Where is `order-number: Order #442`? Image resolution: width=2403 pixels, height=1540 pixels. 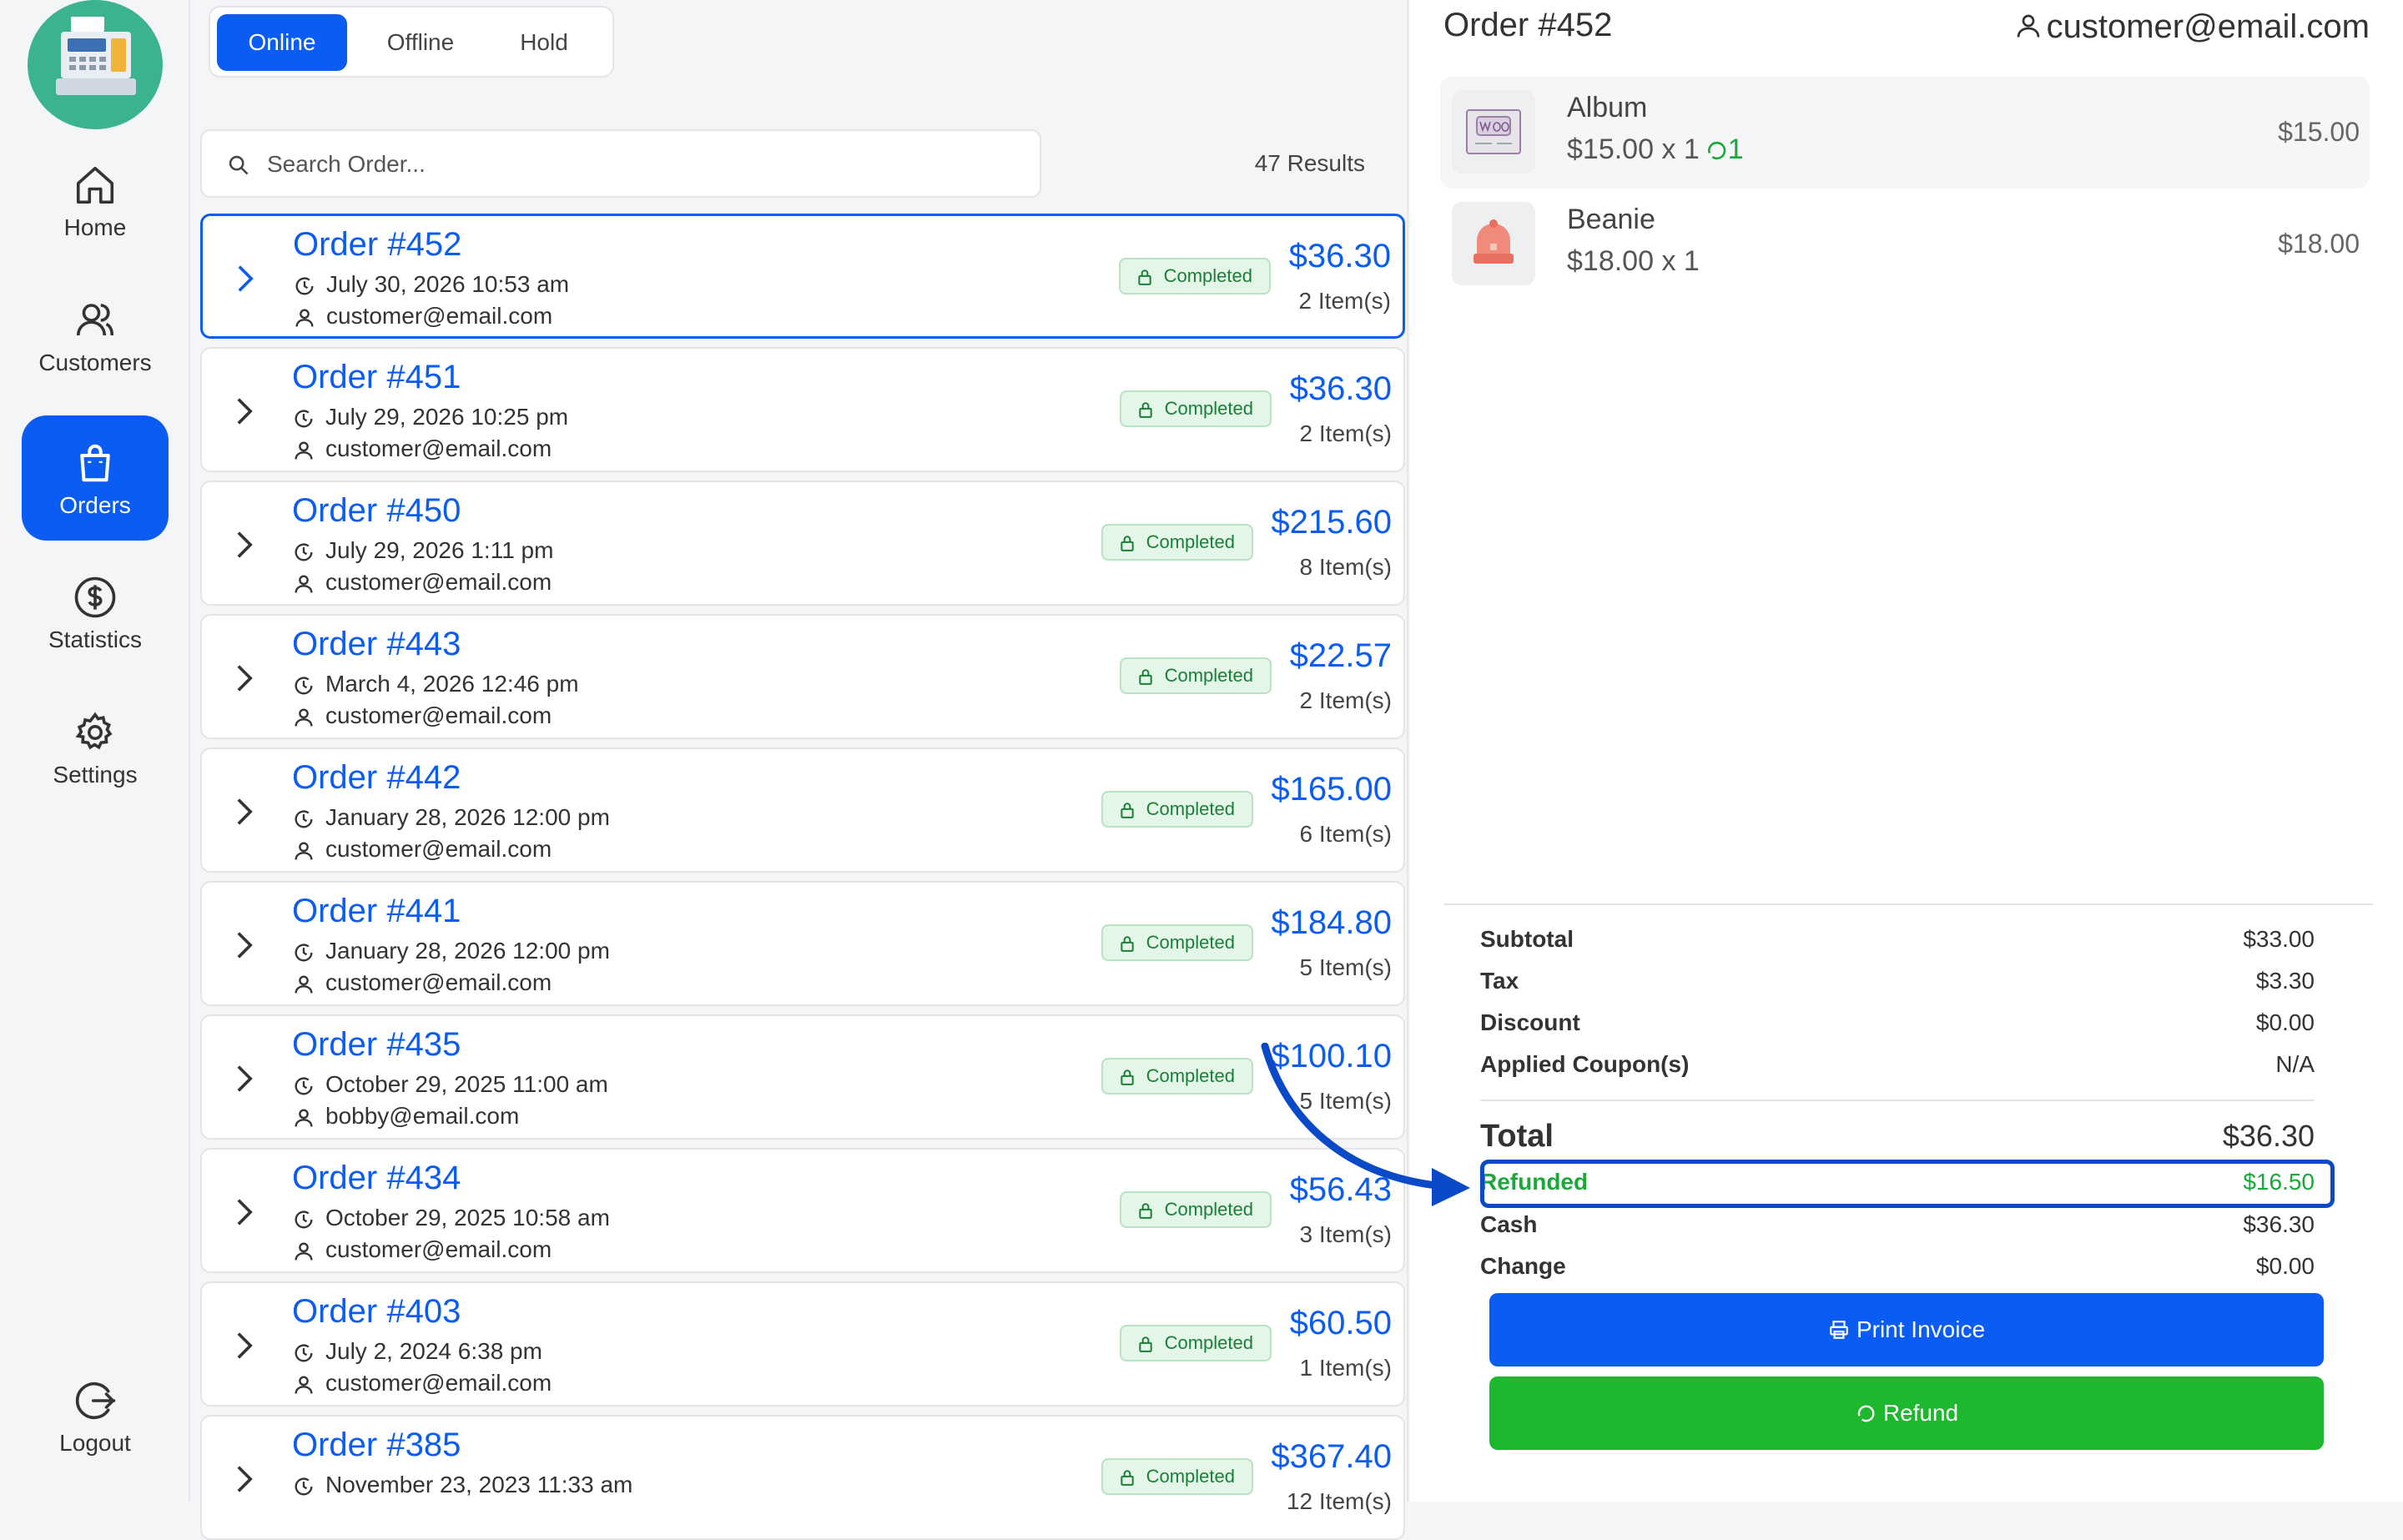
order-number: Order #442 is located at coordinates (376, 777).